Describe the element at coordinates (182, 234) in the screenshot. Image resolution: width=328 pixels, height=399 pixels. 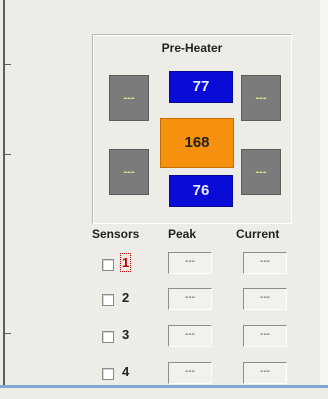
I see `peak-header: Peak` at that location.